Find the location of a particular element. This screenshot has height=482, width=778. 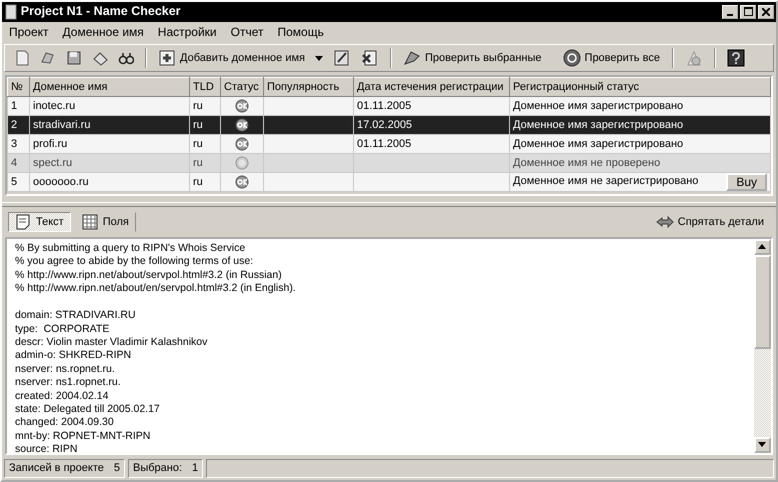

column-header: Популярность is located at coordinates (309, 87).